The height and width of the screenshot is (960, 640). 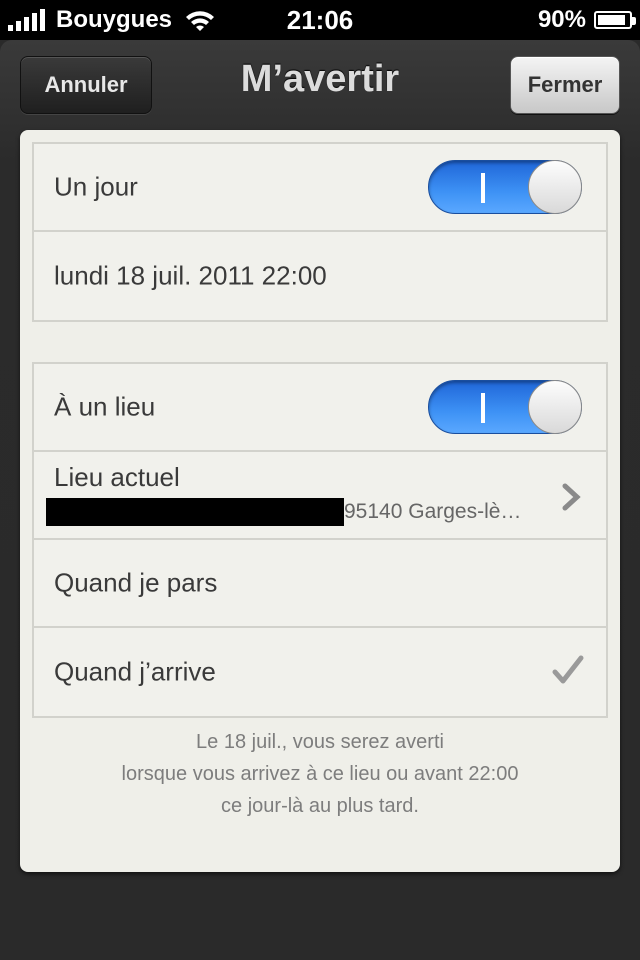 I want to click on option-leave-label: Quand je pars, so click(x=136, y=582).